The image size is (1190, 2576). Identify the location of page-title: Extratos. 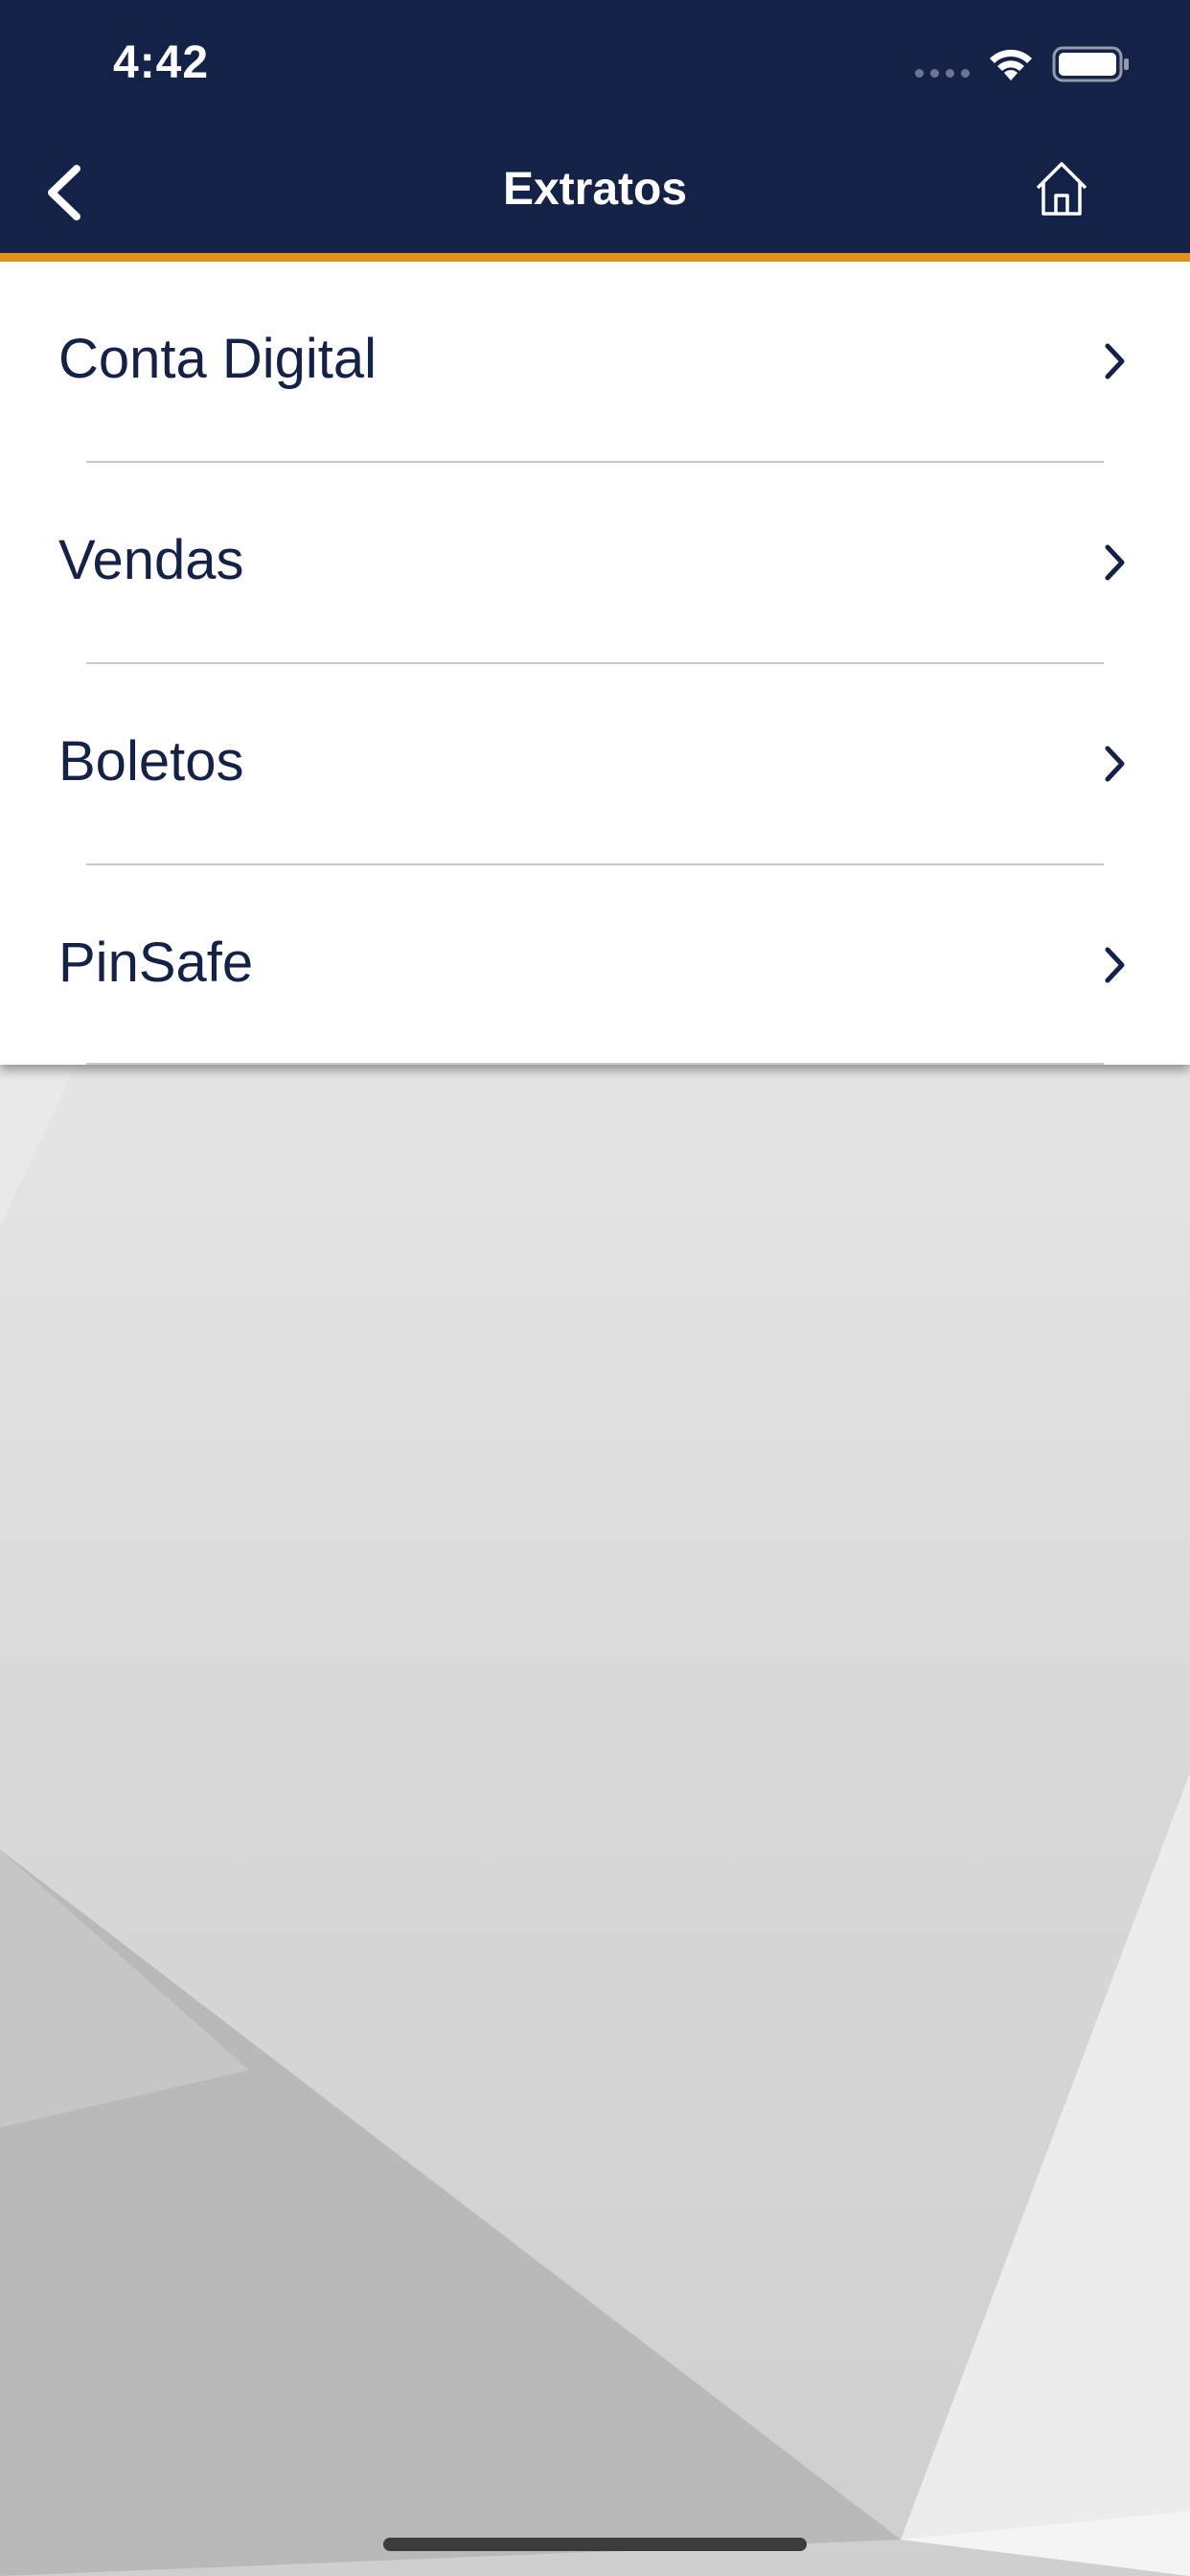
(595, 189).